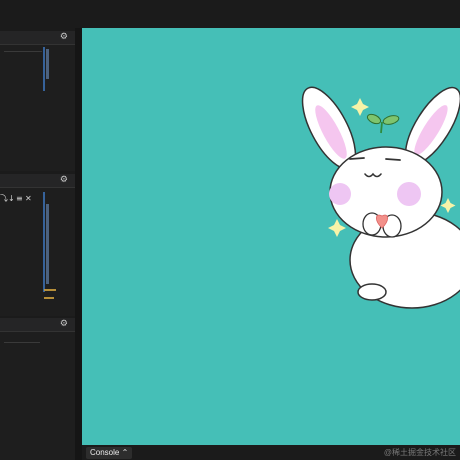 This screenshot has height=460, width=460. What do you see at coordinates (28, 199) in the screenshot?
I see `close-icon: ✕` at bounding box center [28, 199].